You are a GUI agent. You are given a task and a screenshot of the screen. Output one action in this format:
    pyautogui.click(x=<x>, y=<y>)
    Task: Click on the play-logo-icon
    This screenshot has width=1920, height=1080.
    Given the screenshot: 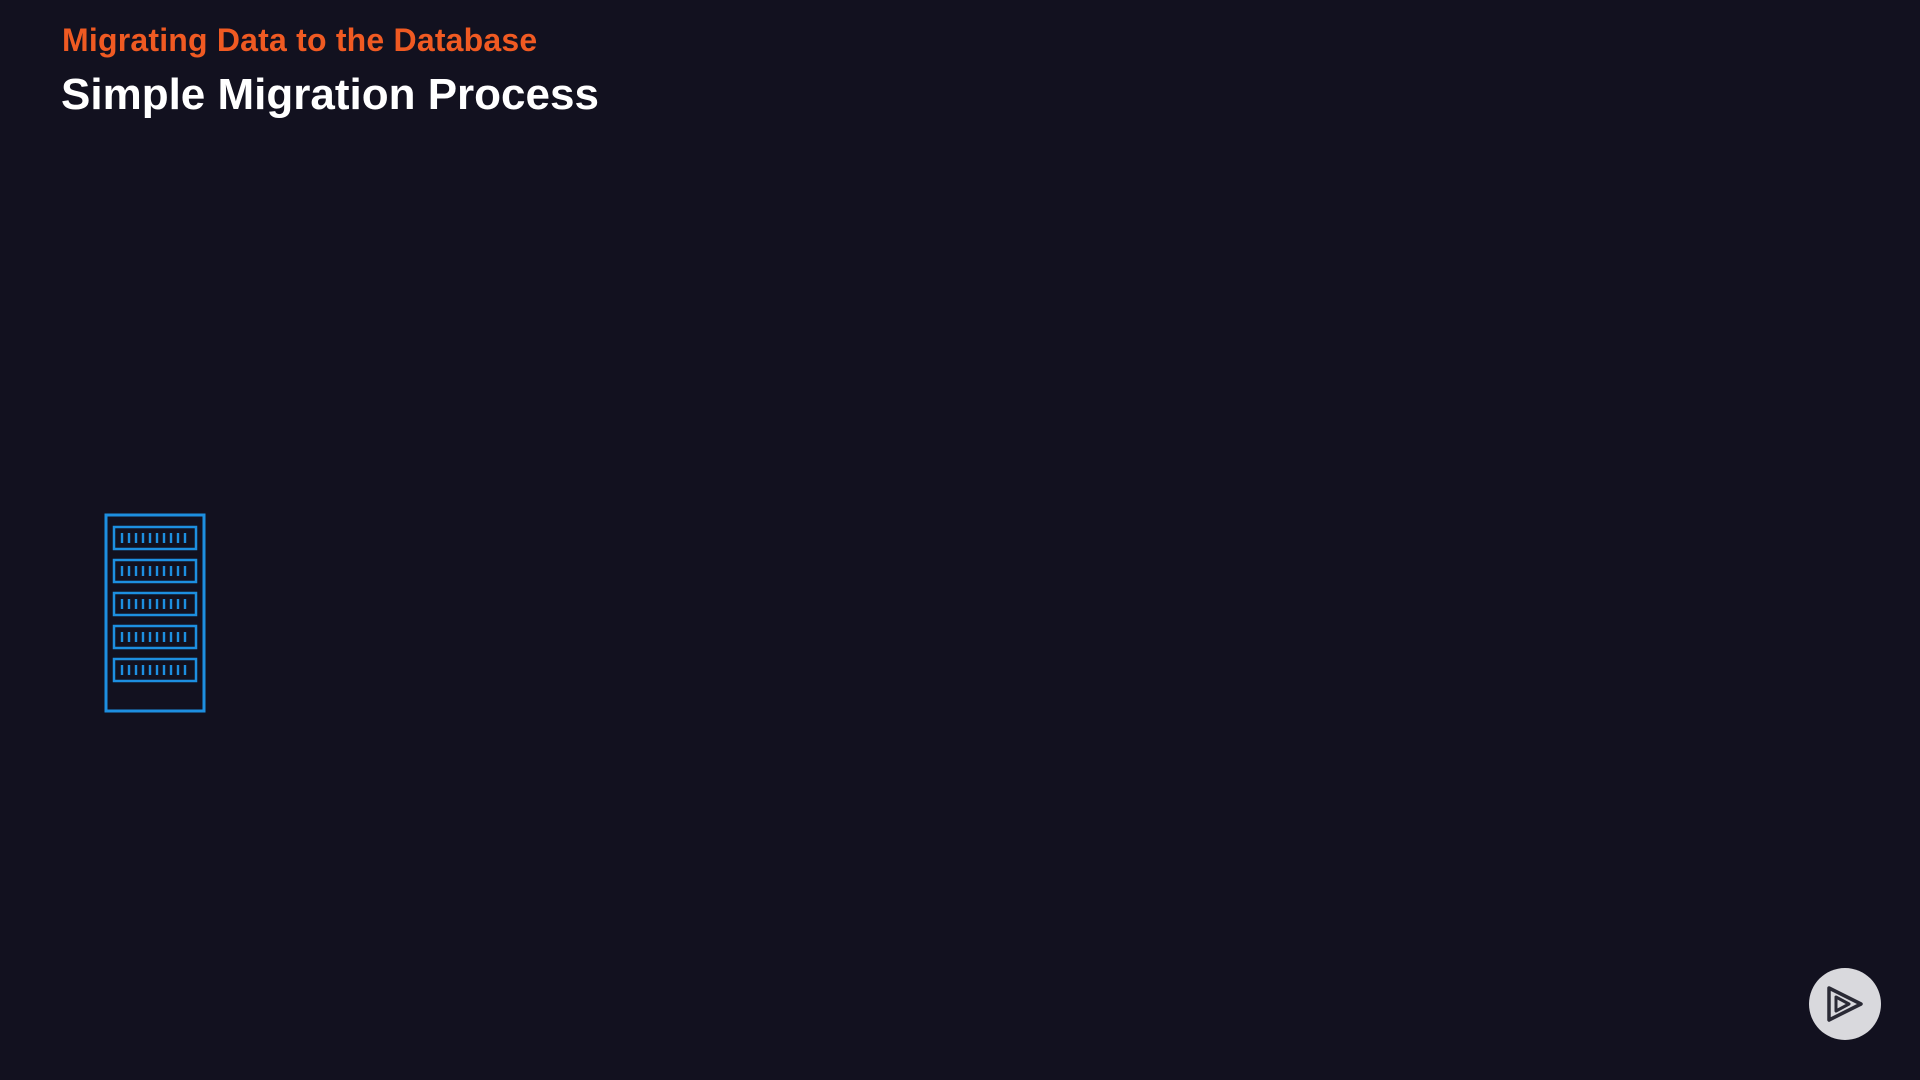 What is the action you would take?
    pyautogui.click(x=1845, y=1004)
    